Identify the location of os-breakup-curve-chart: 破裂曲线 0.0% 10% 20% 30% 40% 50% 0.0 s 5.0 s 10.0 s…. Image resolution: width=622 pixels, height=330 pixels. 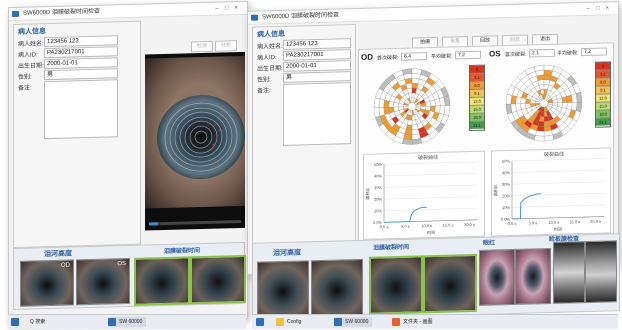
(551, 192).